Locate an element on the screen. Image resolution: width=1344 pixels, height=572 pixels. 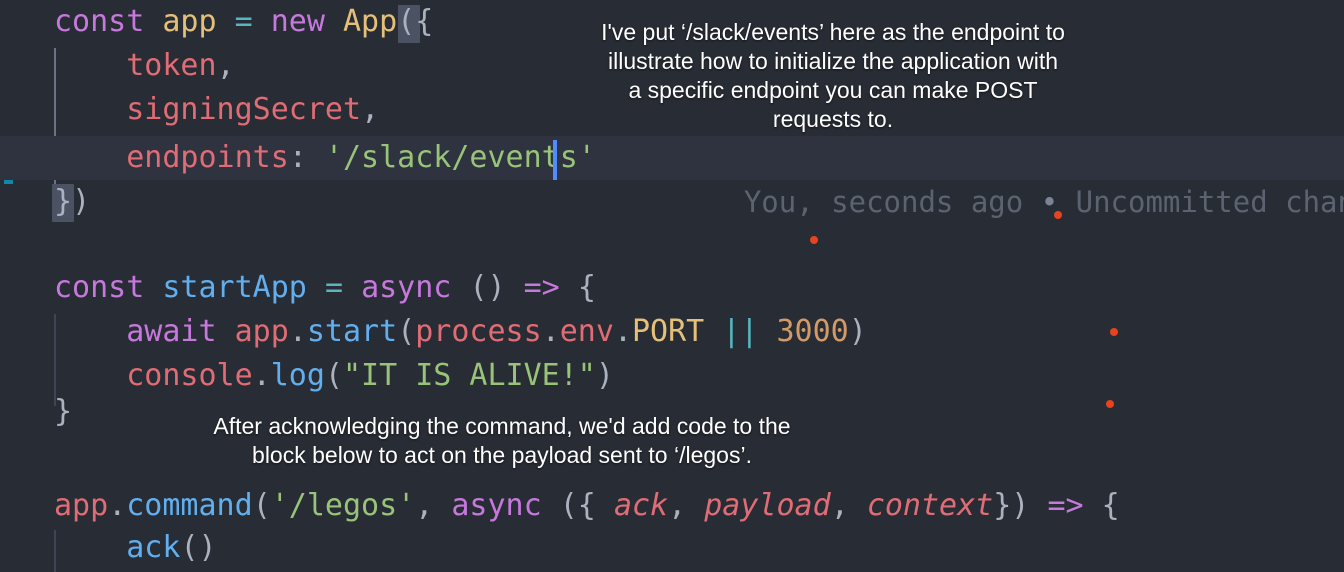
blame-status: Uncommitted changes is located at coordinates (1209, 202).